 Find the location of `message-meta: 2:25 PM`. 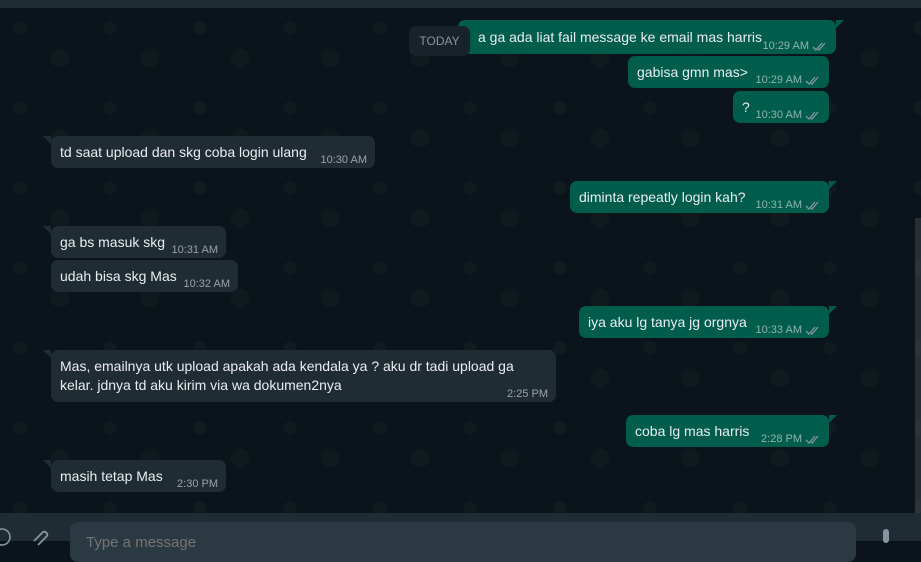

message-meta: 2:25 PM is located at coordinates (527, 394).